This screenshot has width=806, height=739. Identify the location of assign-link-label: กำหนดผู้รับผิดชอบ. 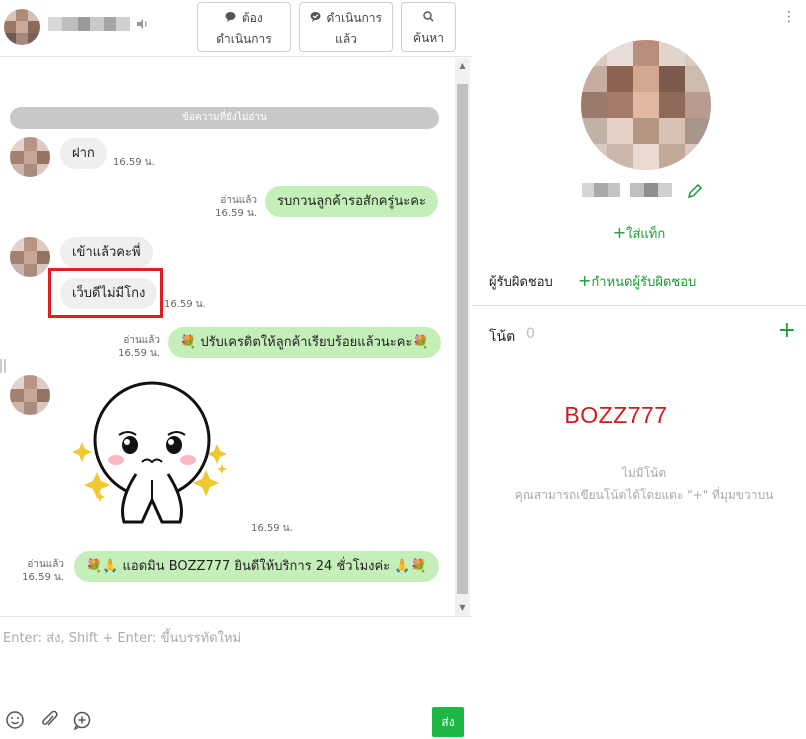
(644, 282).